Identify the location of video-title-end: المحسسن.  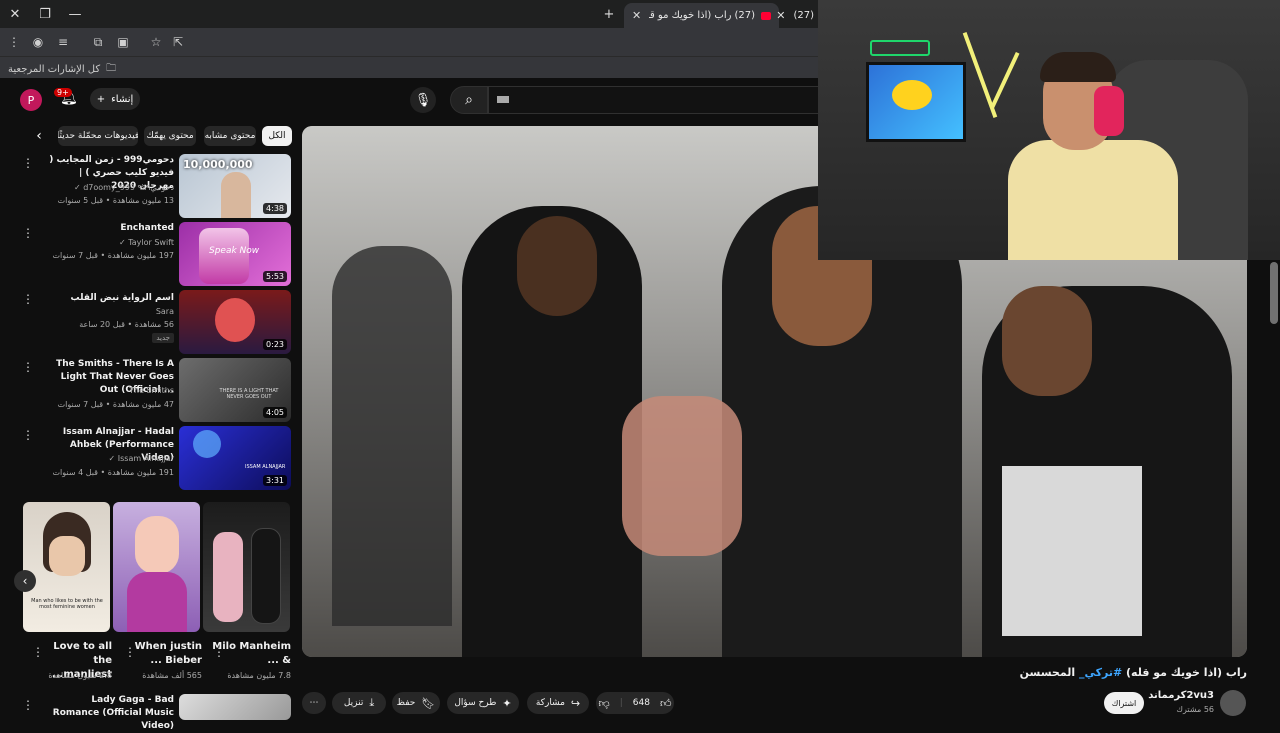
(1047, 672).